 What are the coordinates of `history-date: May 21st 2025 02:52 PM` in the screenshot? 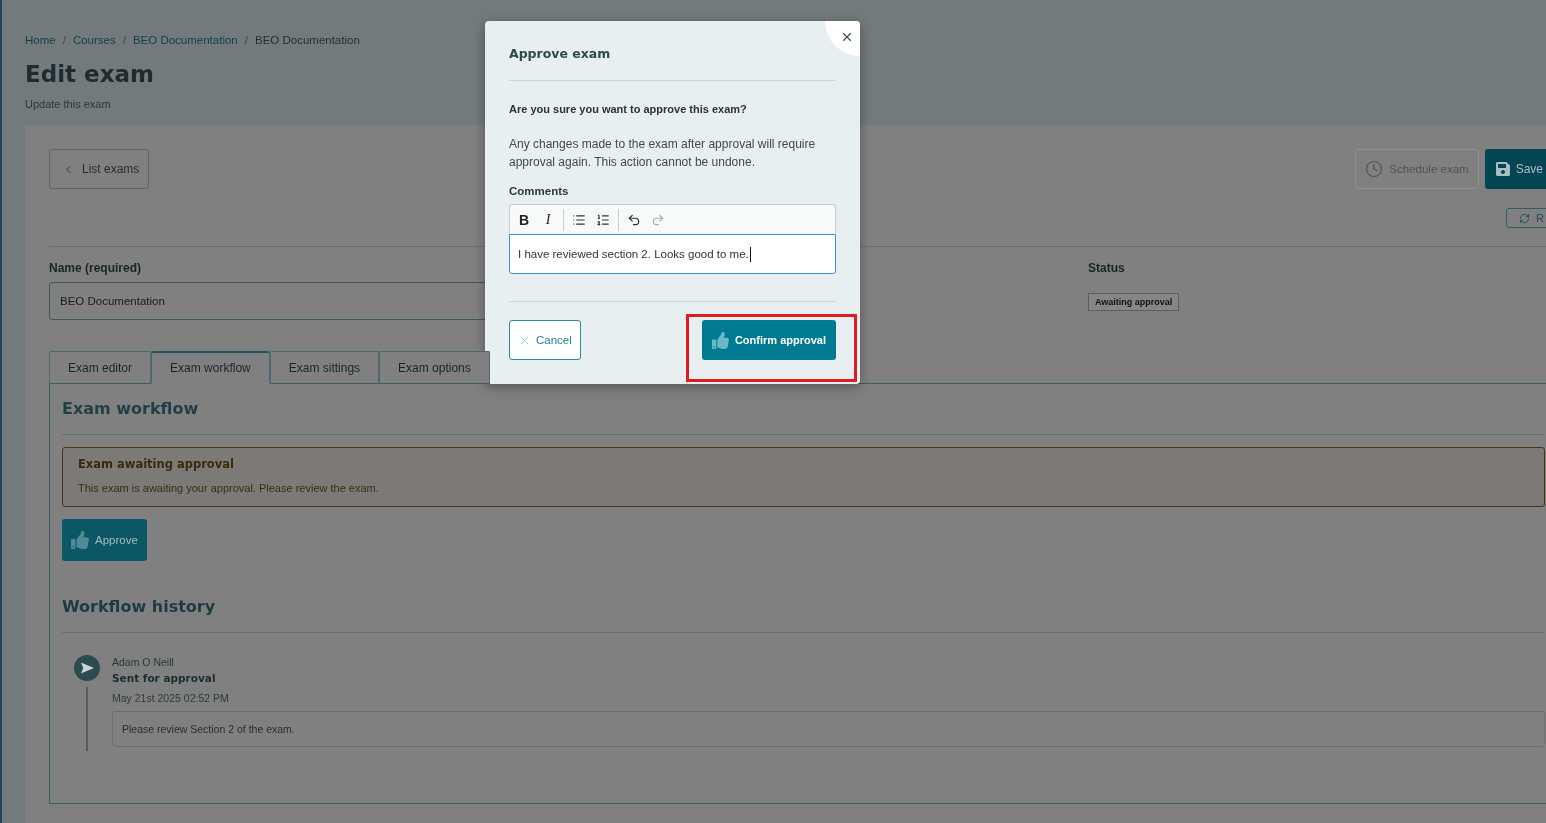 It's located at (170, 698).